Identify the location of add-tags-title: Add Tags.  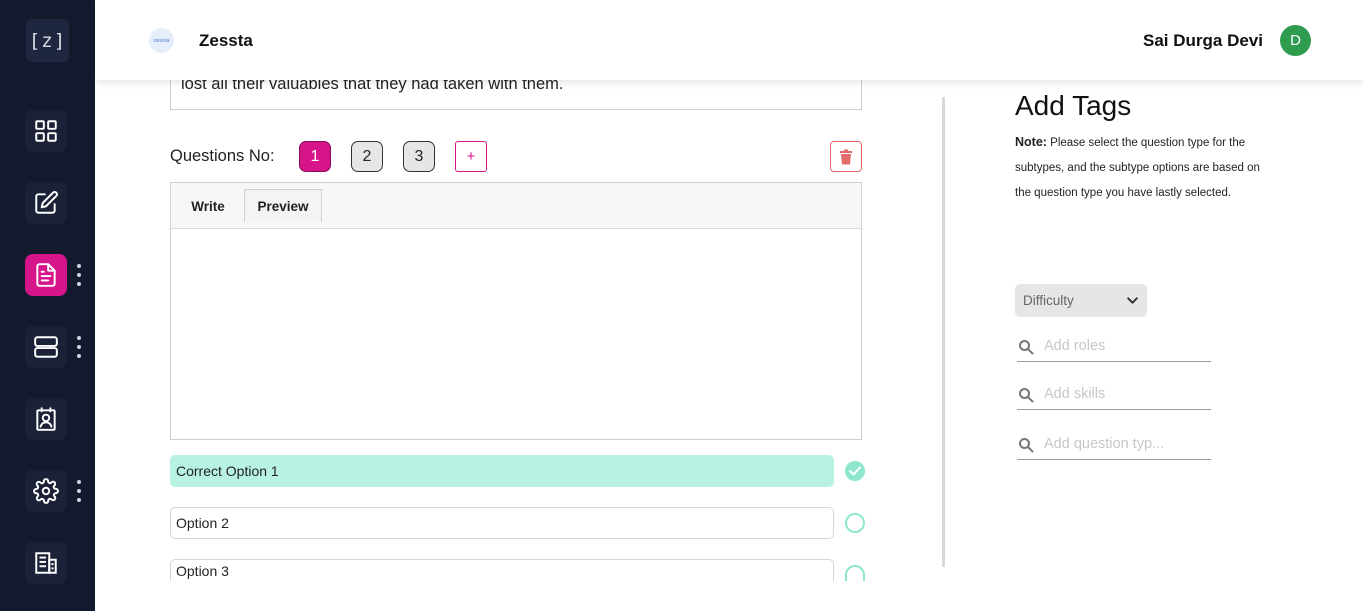
(1073, 105).